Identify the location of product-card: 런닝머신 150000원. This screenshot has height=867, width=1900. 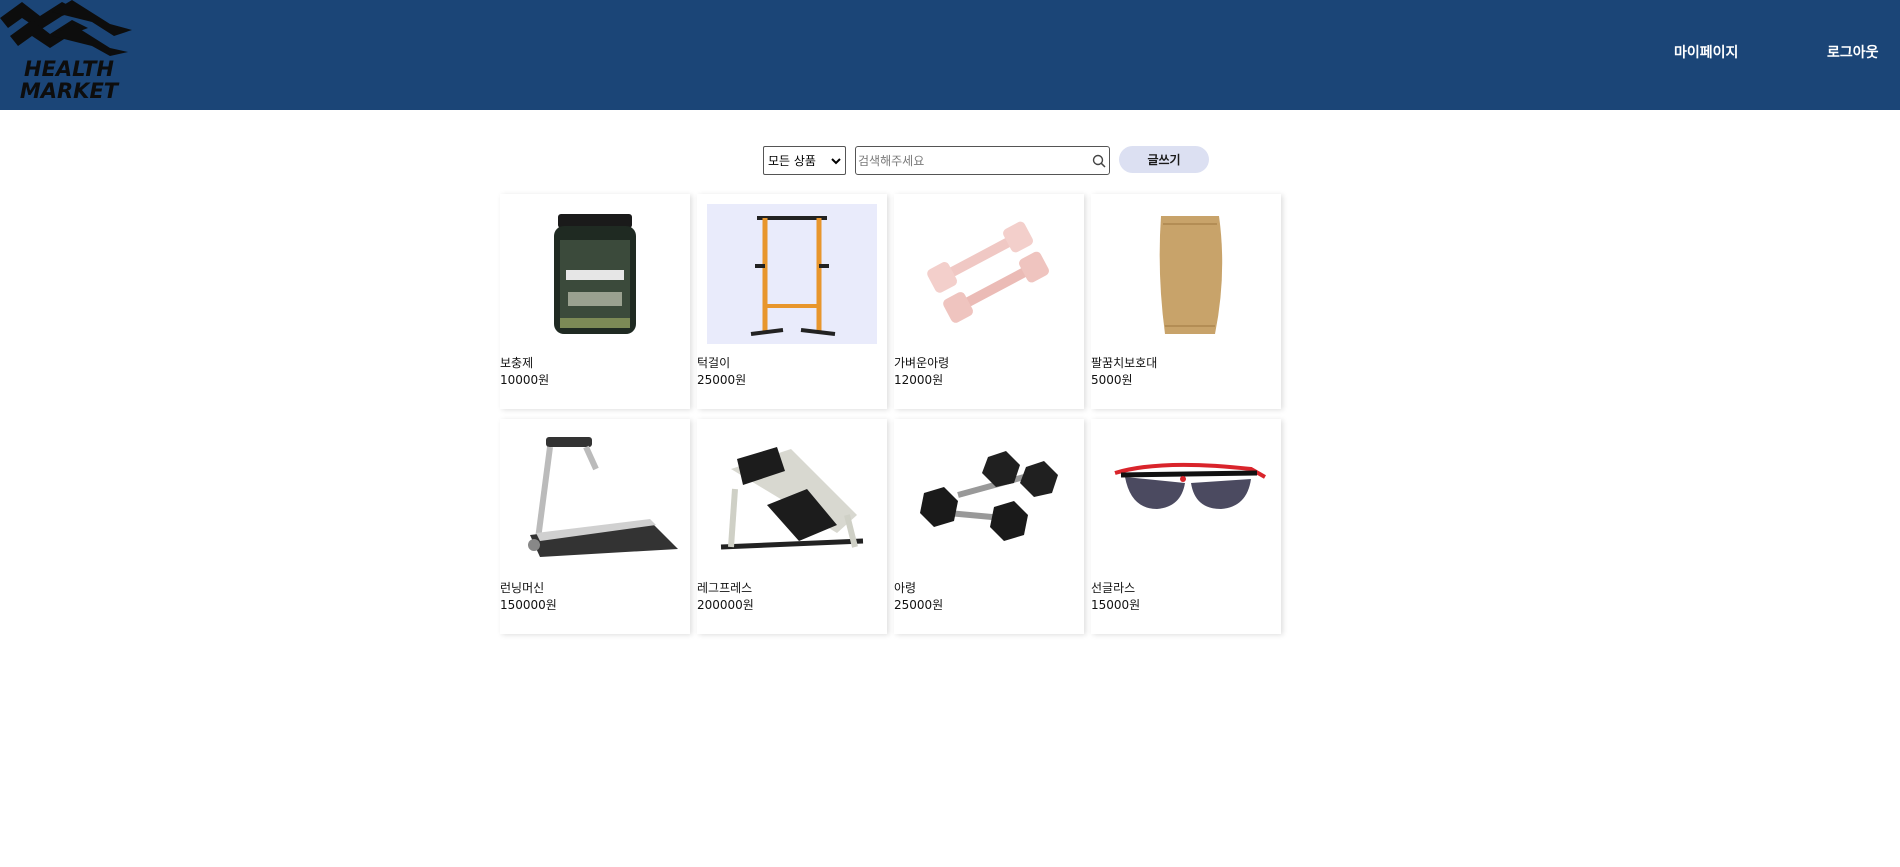
(595, 526).